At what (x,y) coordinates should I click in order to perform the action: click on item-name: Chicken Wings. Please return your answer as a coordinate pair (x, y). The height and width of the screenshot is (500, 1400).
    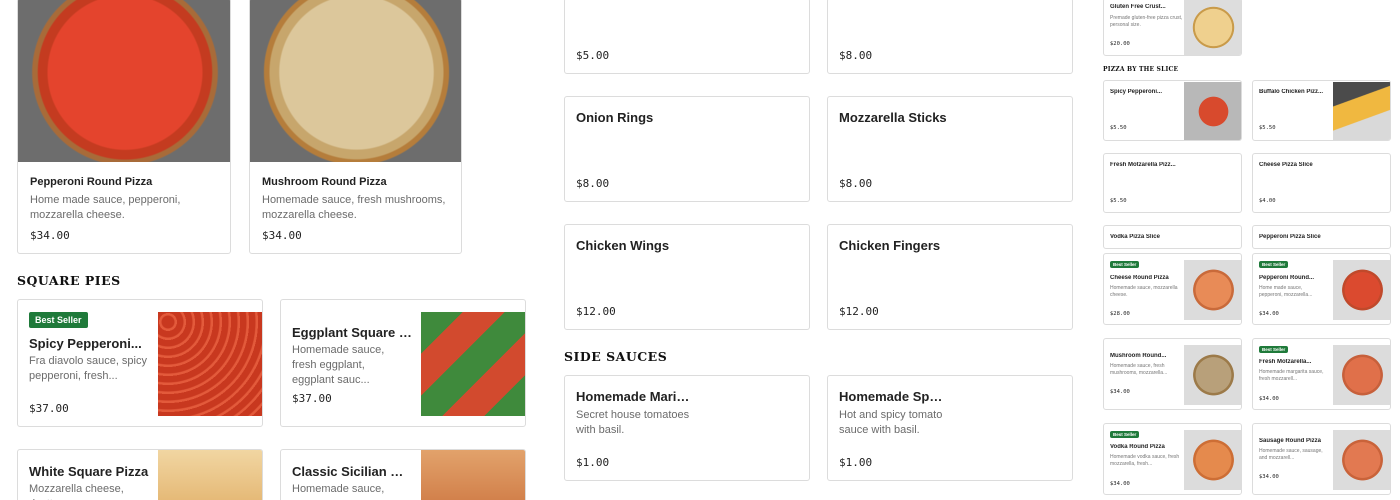
    Looking at the image, I should click on (623, 245).